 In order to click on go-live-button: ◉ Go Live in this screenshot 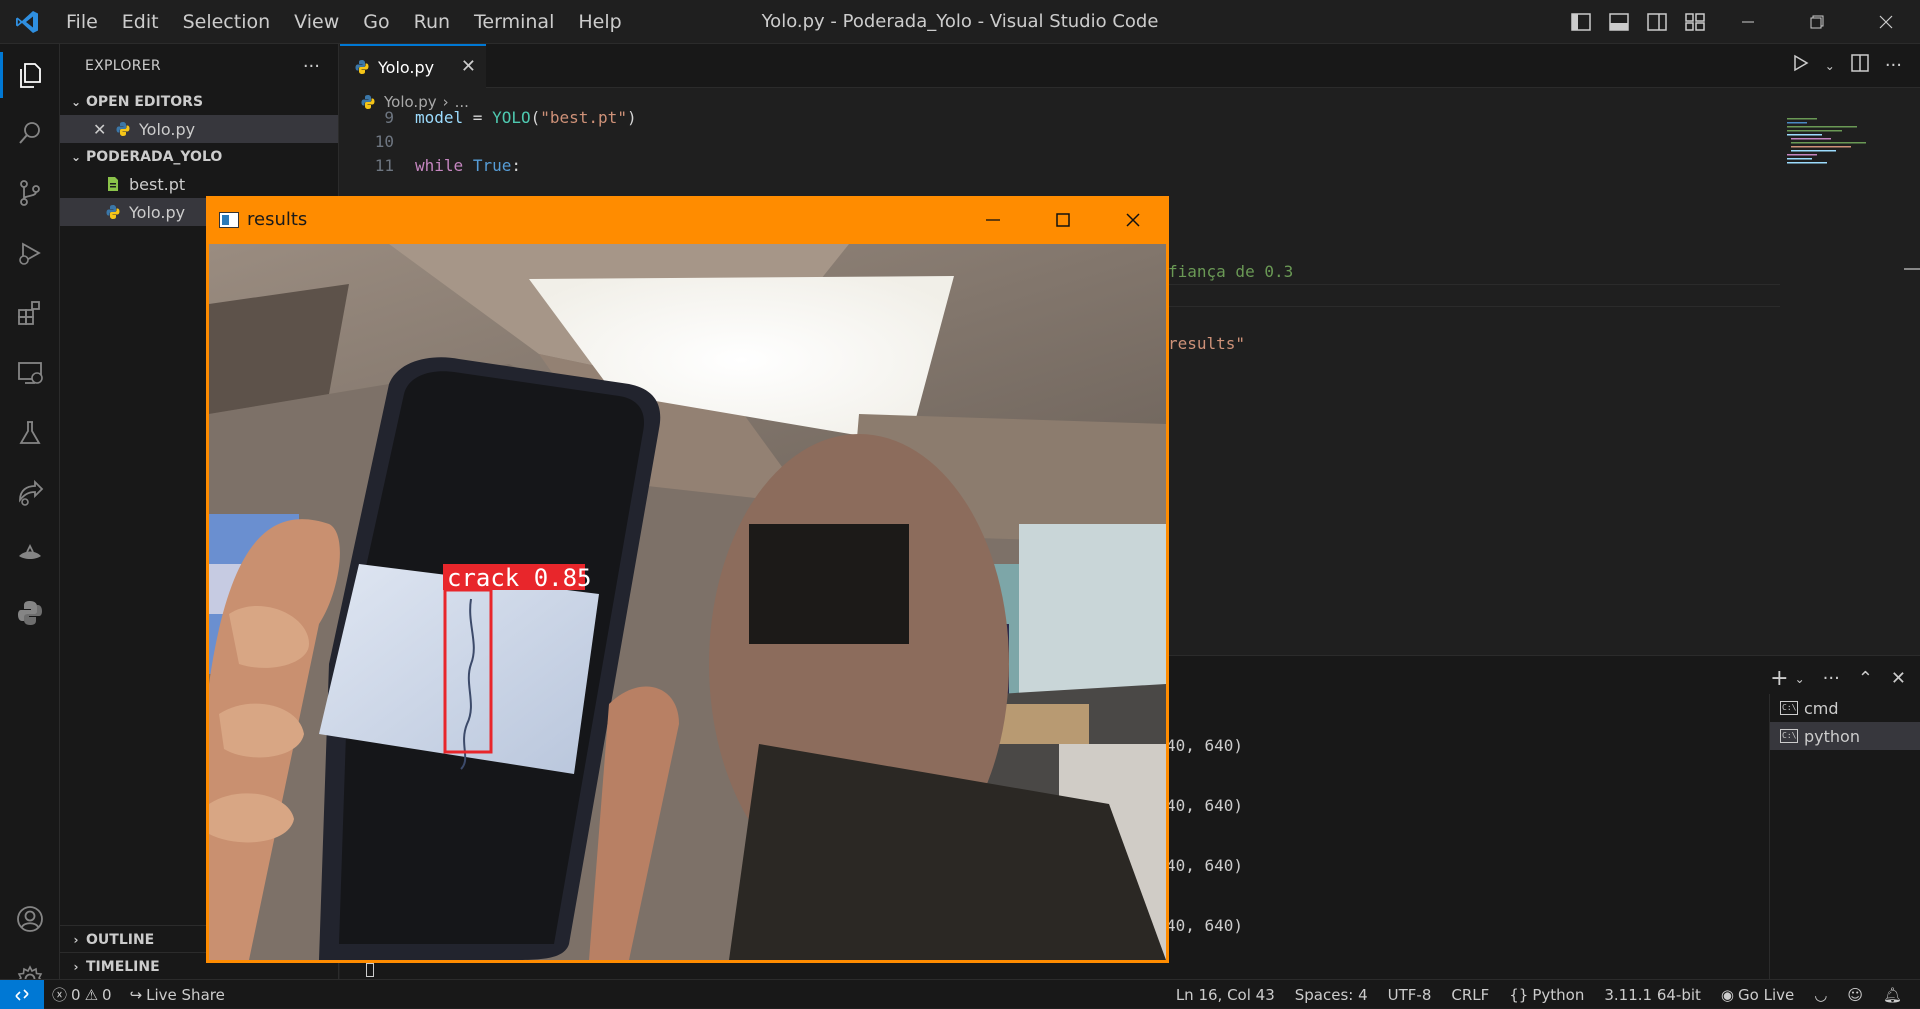, I will do `click(1757, 995)`.